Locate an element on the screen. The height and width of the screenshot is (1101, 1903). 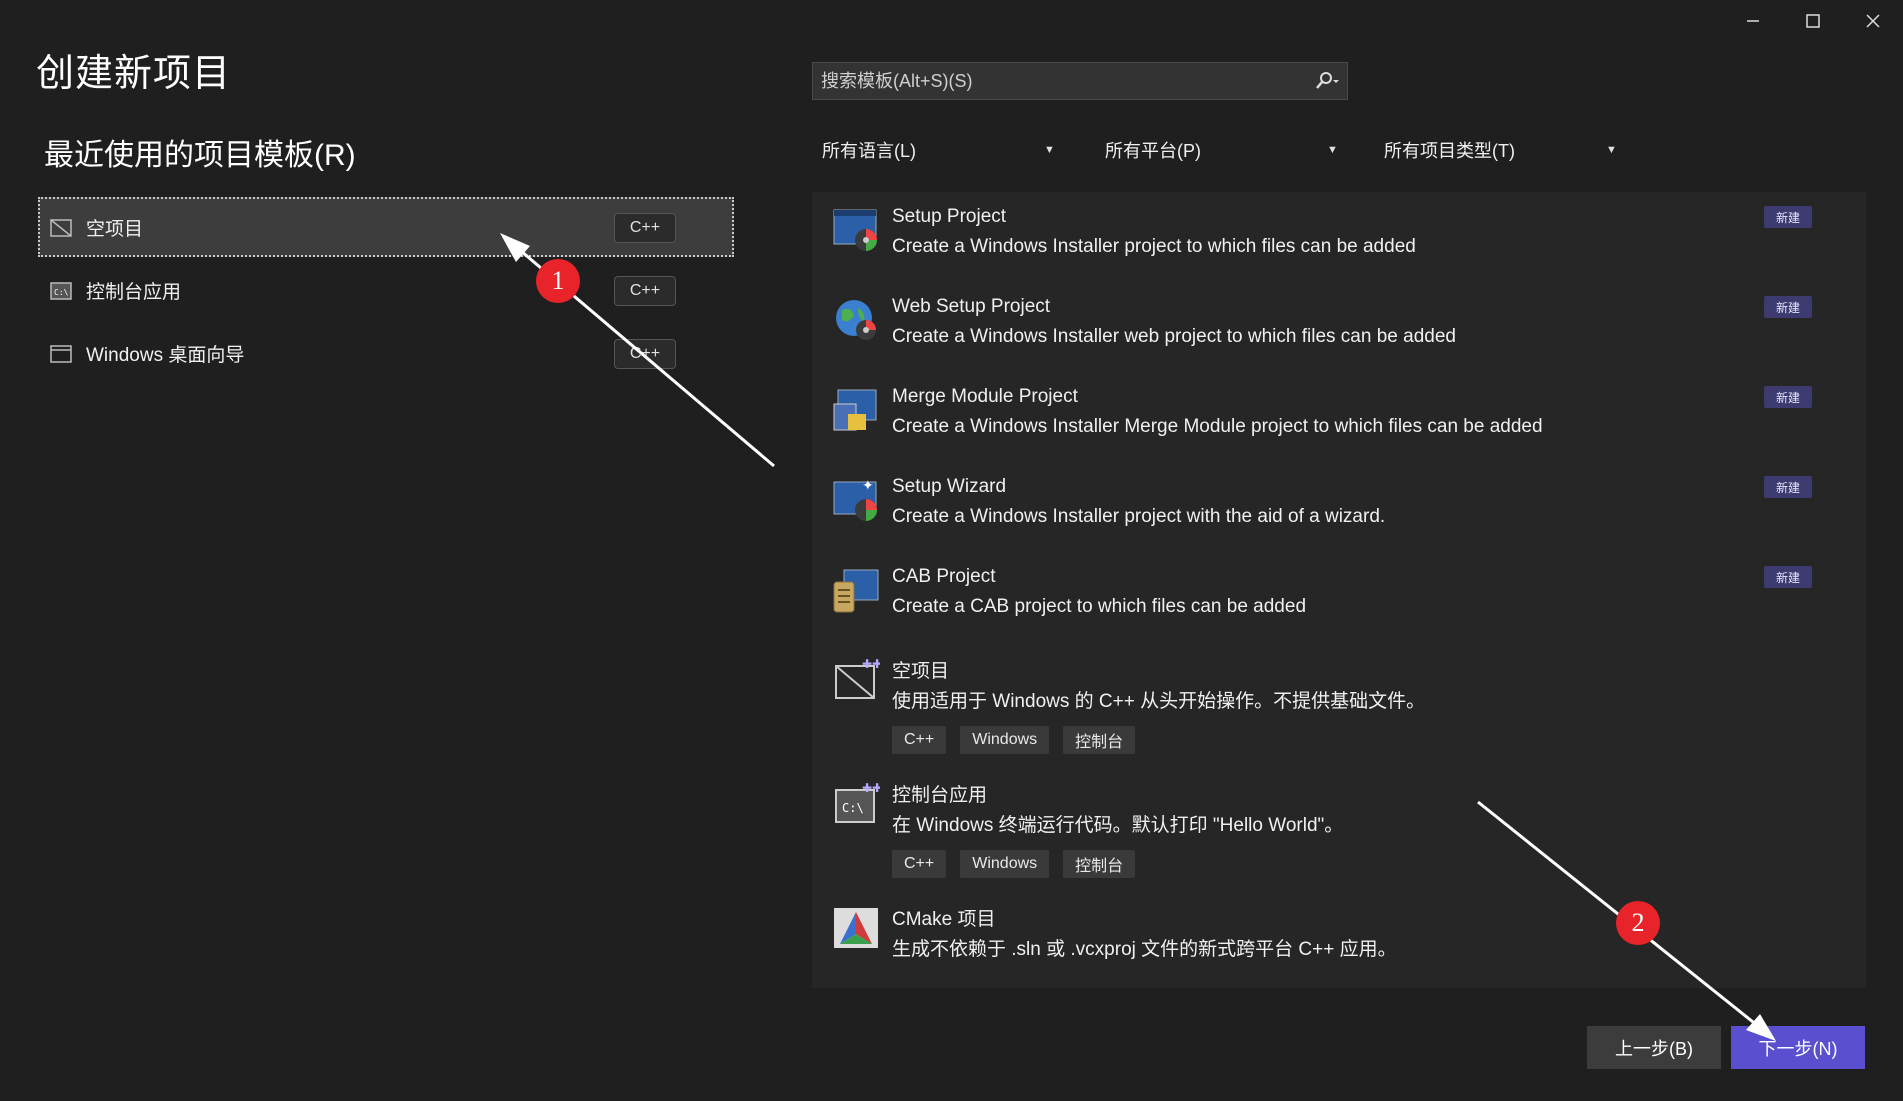
search-box is located at coordinates (1080, 81).